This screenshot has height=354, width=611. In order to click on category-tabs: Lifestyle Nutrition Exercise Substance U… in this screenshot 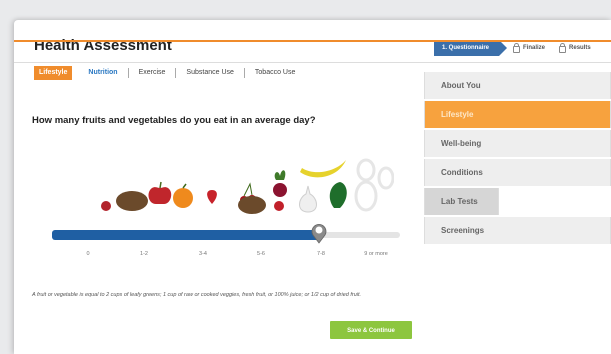, I will do `click(169, 73)`.